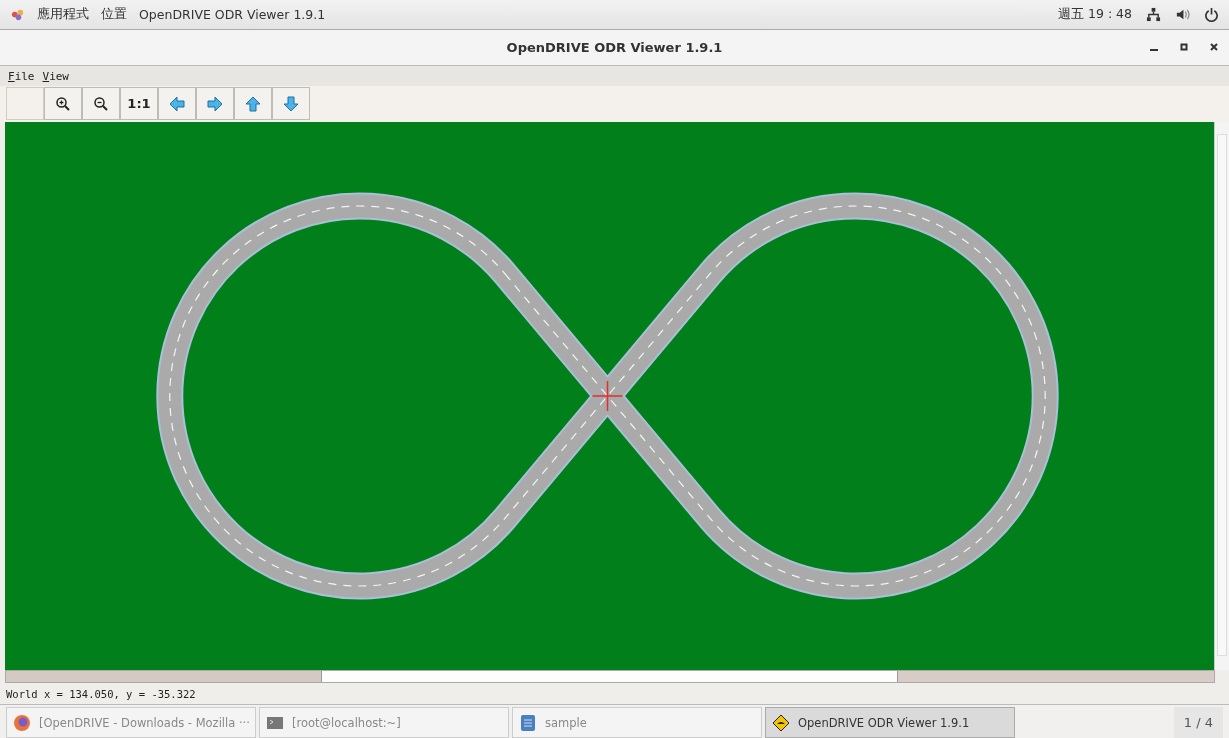 This screenshot has width=1229, height=738. Describe the element at coordinates (1198, 722) in the screenshot. I see `workspace-pager: 1 / 4` at that location.